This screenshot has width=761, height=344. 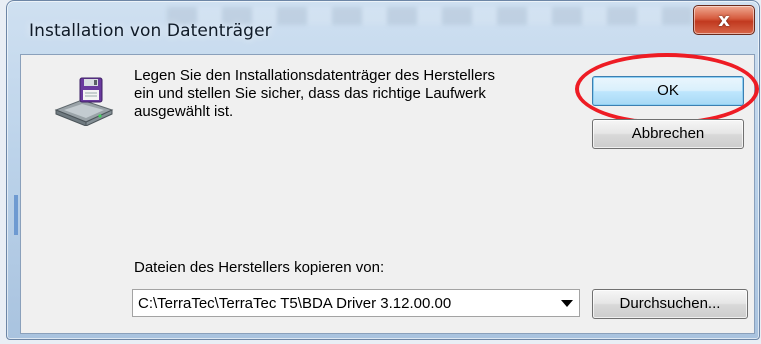 What do you see at coordinates (16, 215) in the screenshot?
I see `window-edge-strip` at bounding box center [16, 215].